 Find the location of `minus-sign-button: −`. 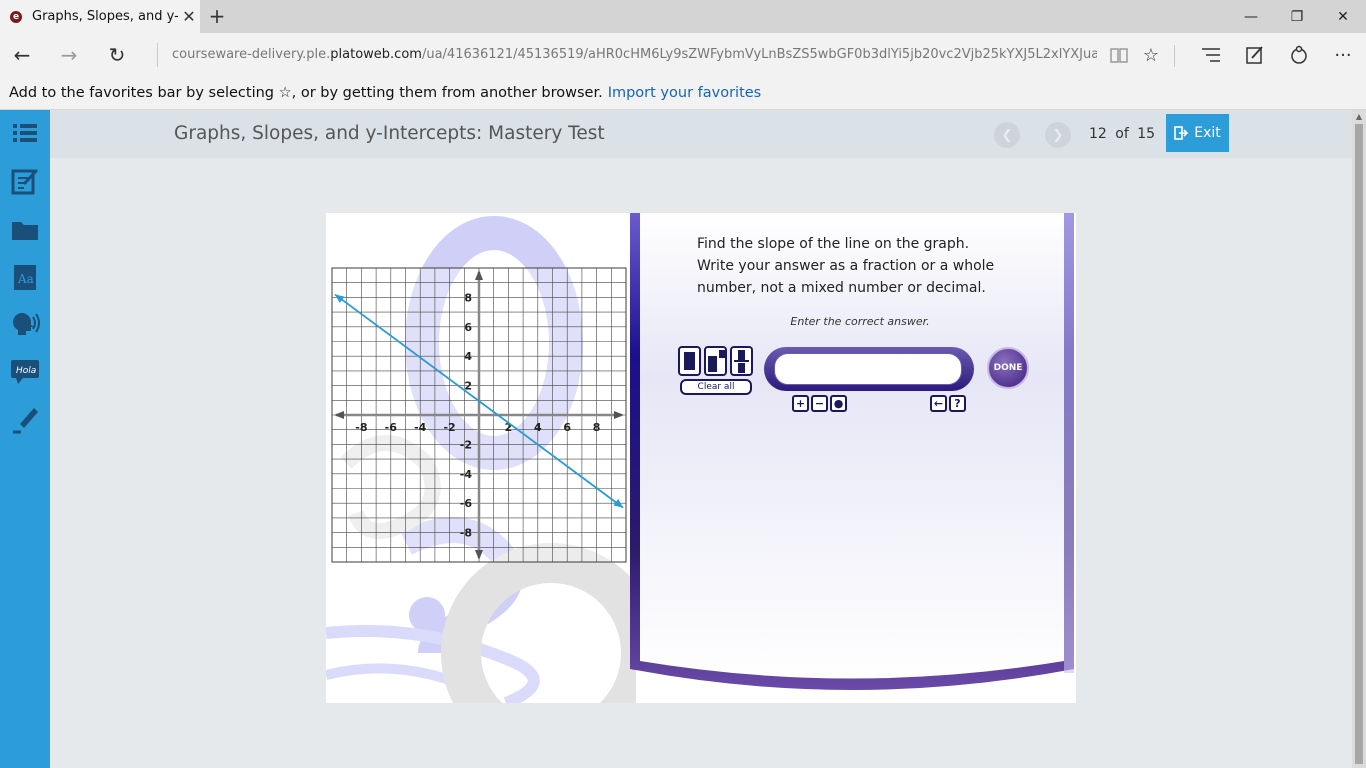

minus-sign-button: − is located at coordinates (819, 403).